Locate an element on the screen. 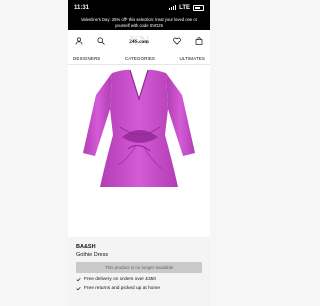  status-indicators: LTE is located at coordinates (186, 7).